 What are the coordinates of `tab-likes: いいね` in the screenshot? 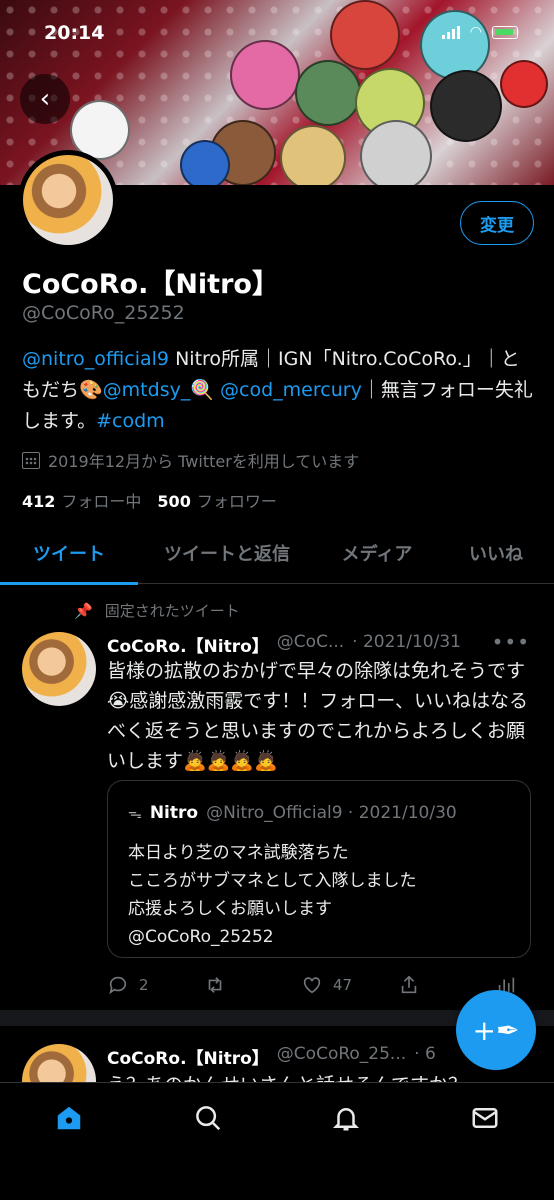 It's located at (496, 553).